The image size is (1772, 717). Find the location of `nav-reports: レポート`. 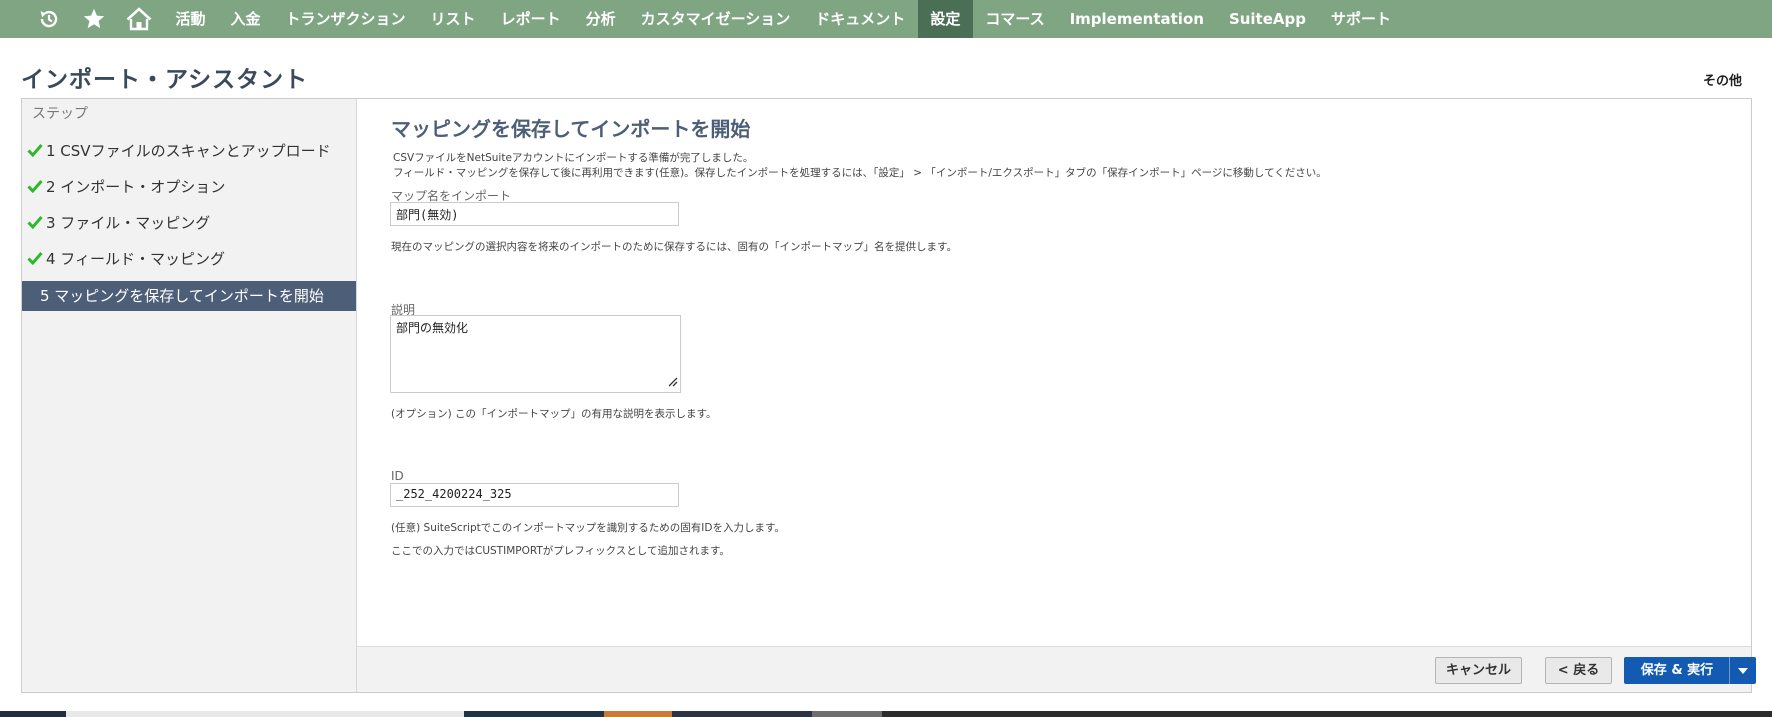

nav-reports: レポート is located at coordinates (530, 19).